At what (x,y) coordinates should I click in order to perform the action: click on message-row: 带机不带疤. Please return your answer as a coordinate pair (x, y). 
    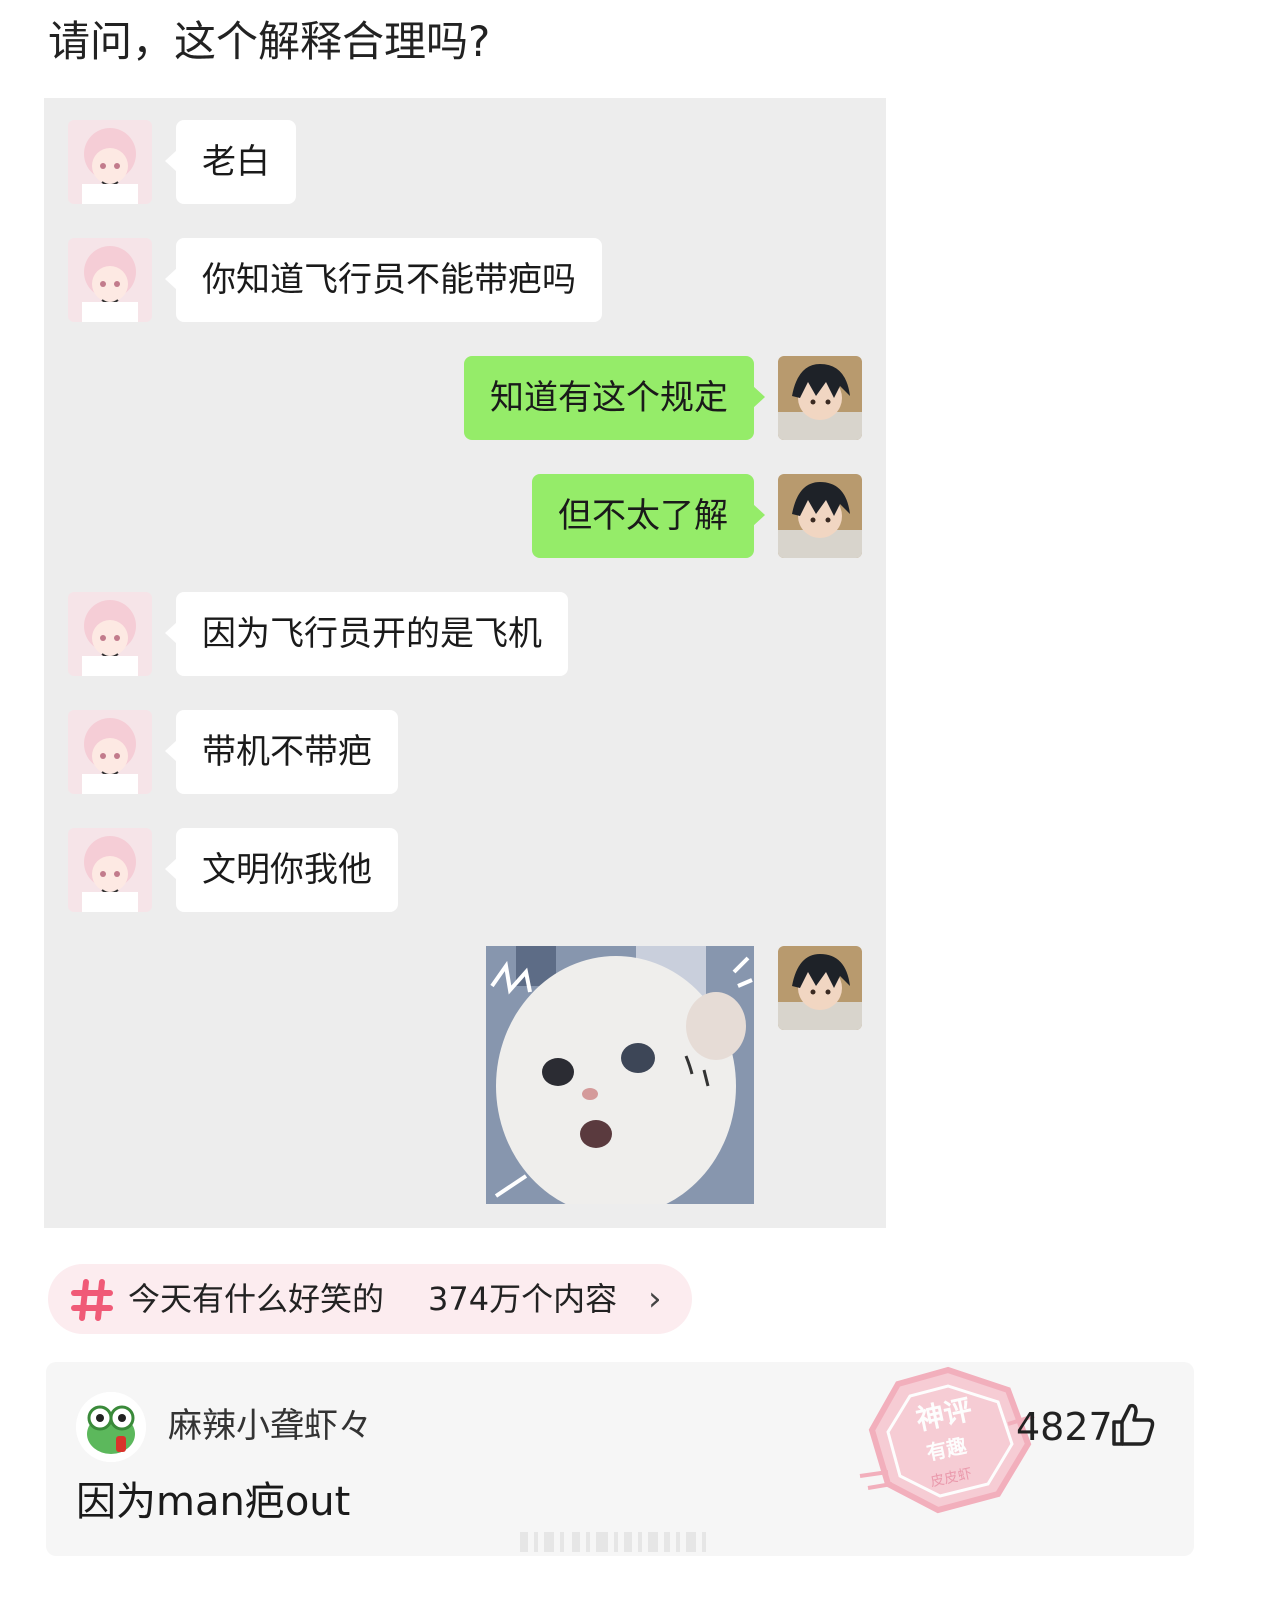
    Looking at the image, I should click on (318, 752).